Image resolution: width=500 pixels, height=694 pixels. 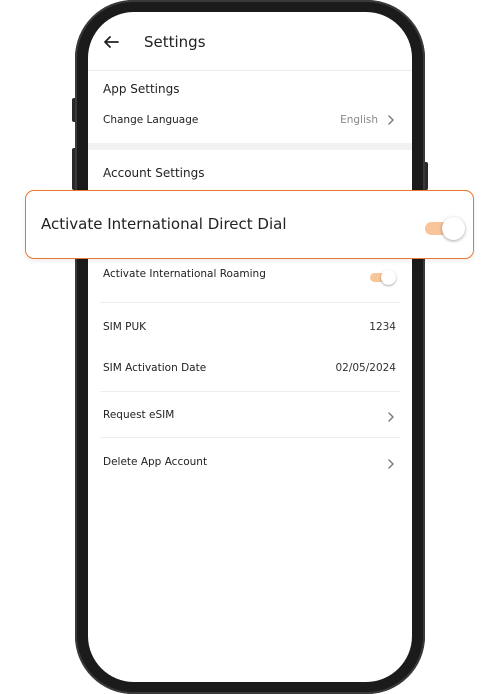 I want to click on section-app-settings: App Settings, so click(x=141, y=89).